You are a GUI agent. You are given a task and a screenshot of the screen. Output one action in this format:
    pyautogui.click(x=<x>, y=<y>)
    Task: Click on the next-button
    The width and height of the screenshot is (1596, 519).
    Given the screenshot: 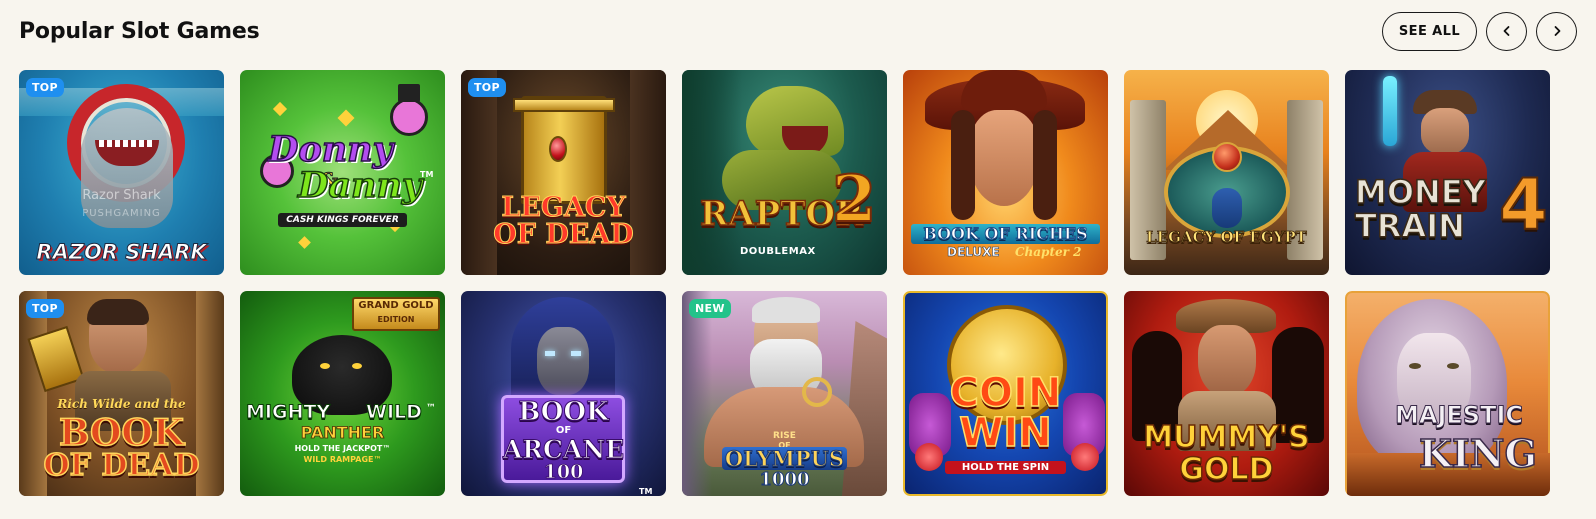 What is the action you would take?
    pyautogui.click(x=1556, y=31)
    